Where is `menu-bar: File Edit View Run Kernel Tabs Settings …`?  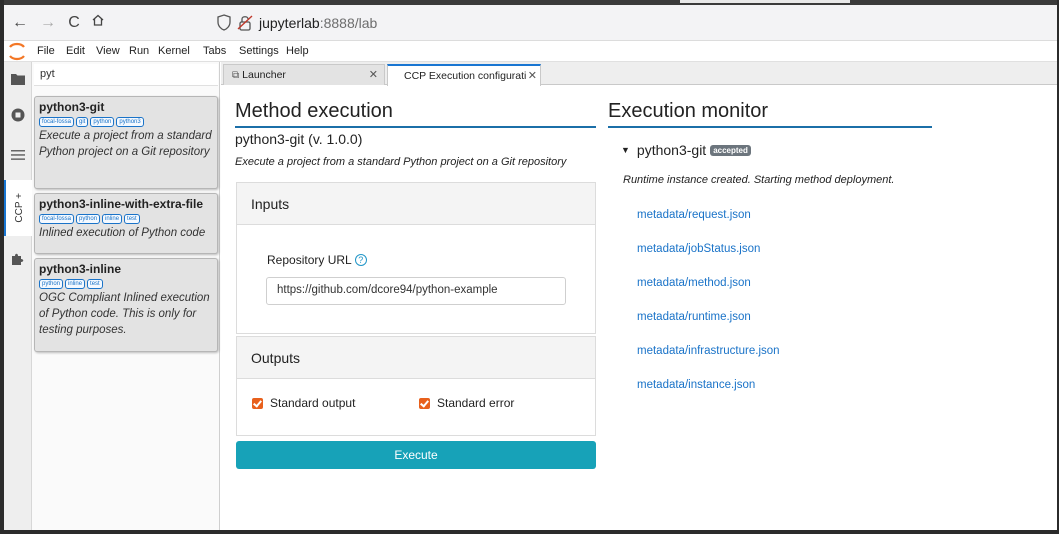 menu-bar: File Edit View Run Kernel Tabs Settings … is located at coordinates (530, 51).